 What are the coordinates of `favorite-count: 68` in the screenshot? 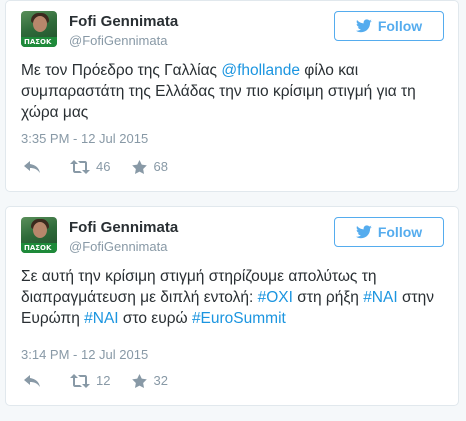 It's located at (160, 166).